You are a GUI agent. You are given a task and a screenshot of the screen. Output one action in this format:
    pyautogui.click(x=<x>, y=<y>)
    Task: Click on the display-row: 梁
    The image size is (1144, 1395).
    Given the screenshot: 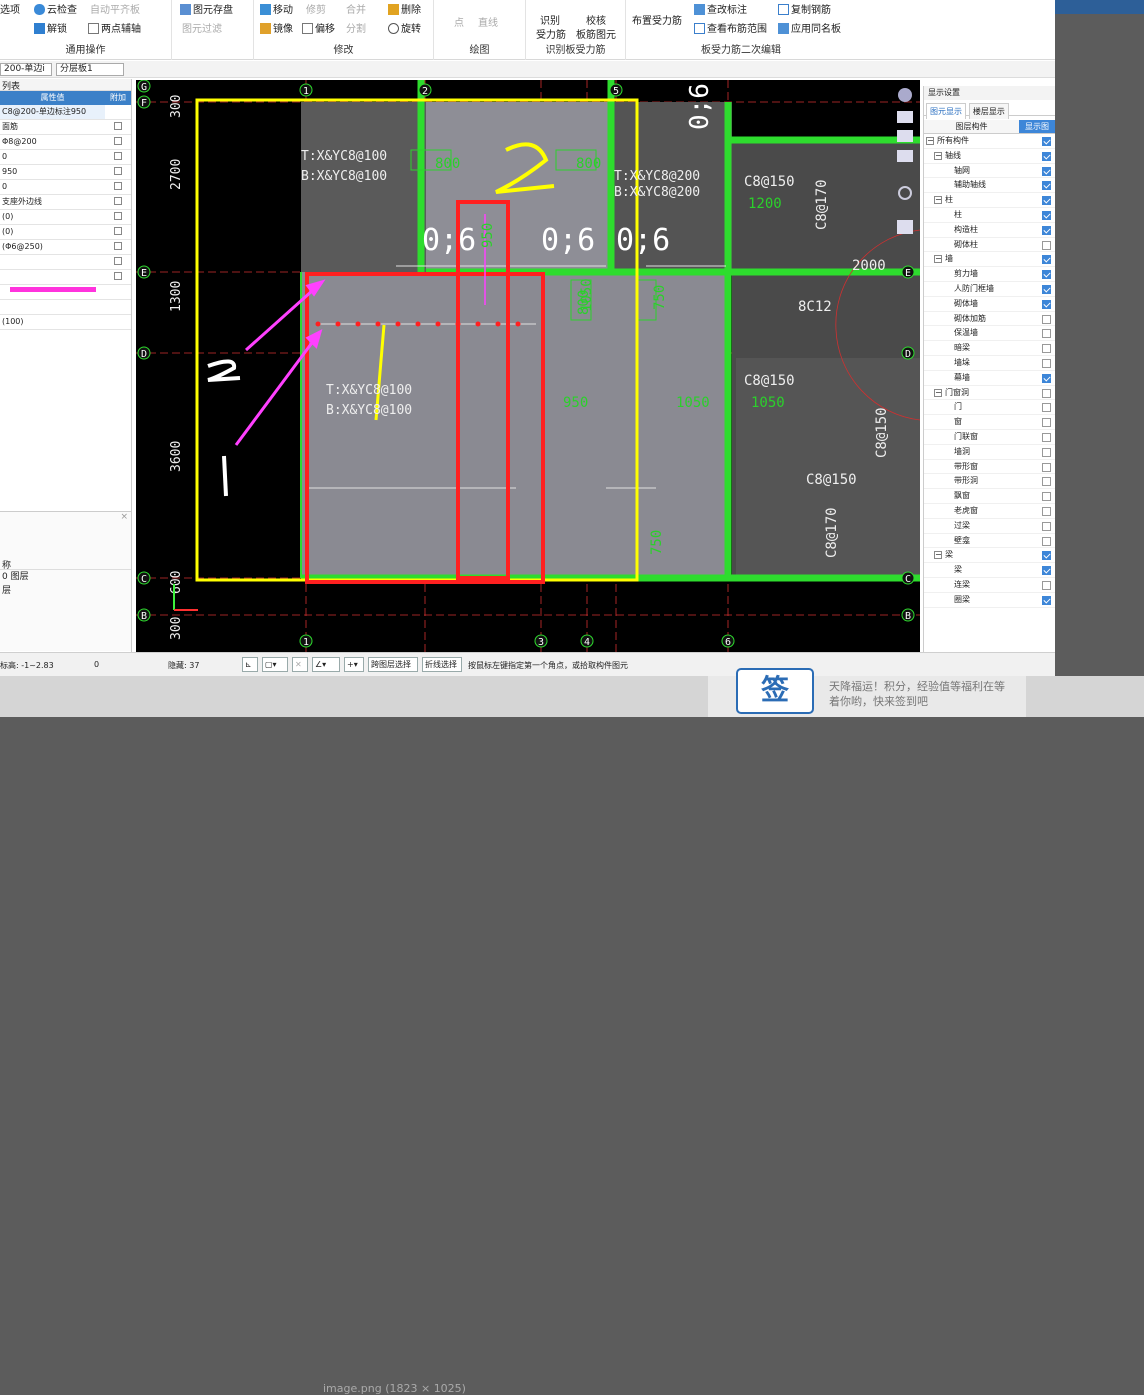 What is the action you would take?
    pyautogui.click(x=989, y=570)
    